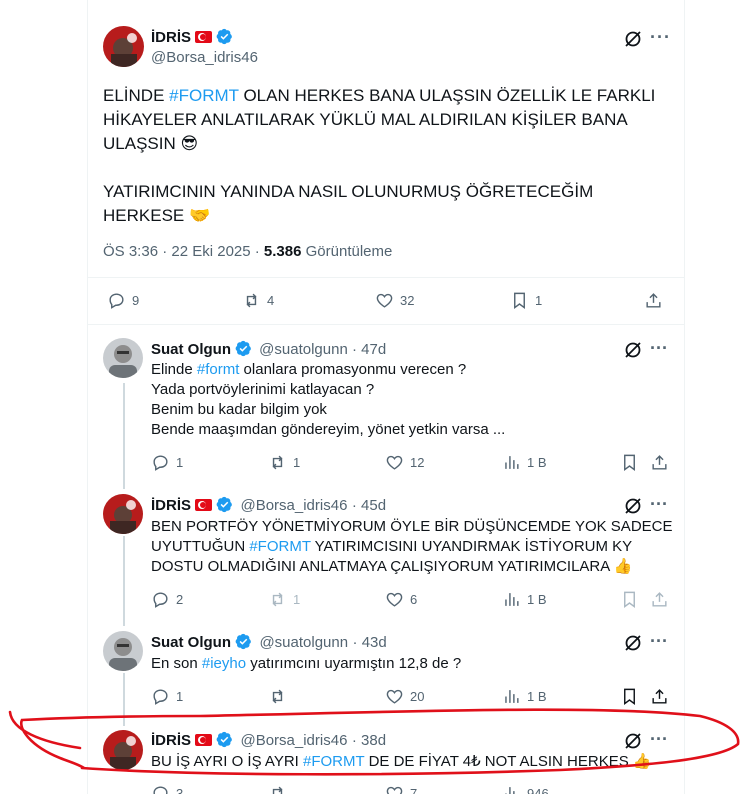 Image resolution: width=741 pixels, height=794 pixels. I want to click on red-annotation-circle, so click(374, 742).